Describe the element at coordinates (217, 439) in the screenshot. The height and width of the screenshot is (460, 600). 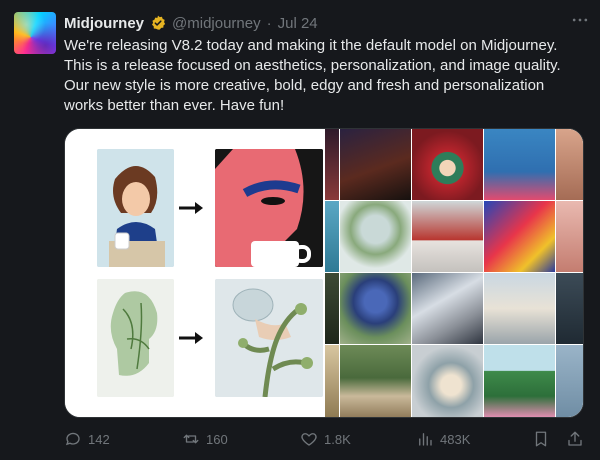
I see `repost-count: 160` at that location.